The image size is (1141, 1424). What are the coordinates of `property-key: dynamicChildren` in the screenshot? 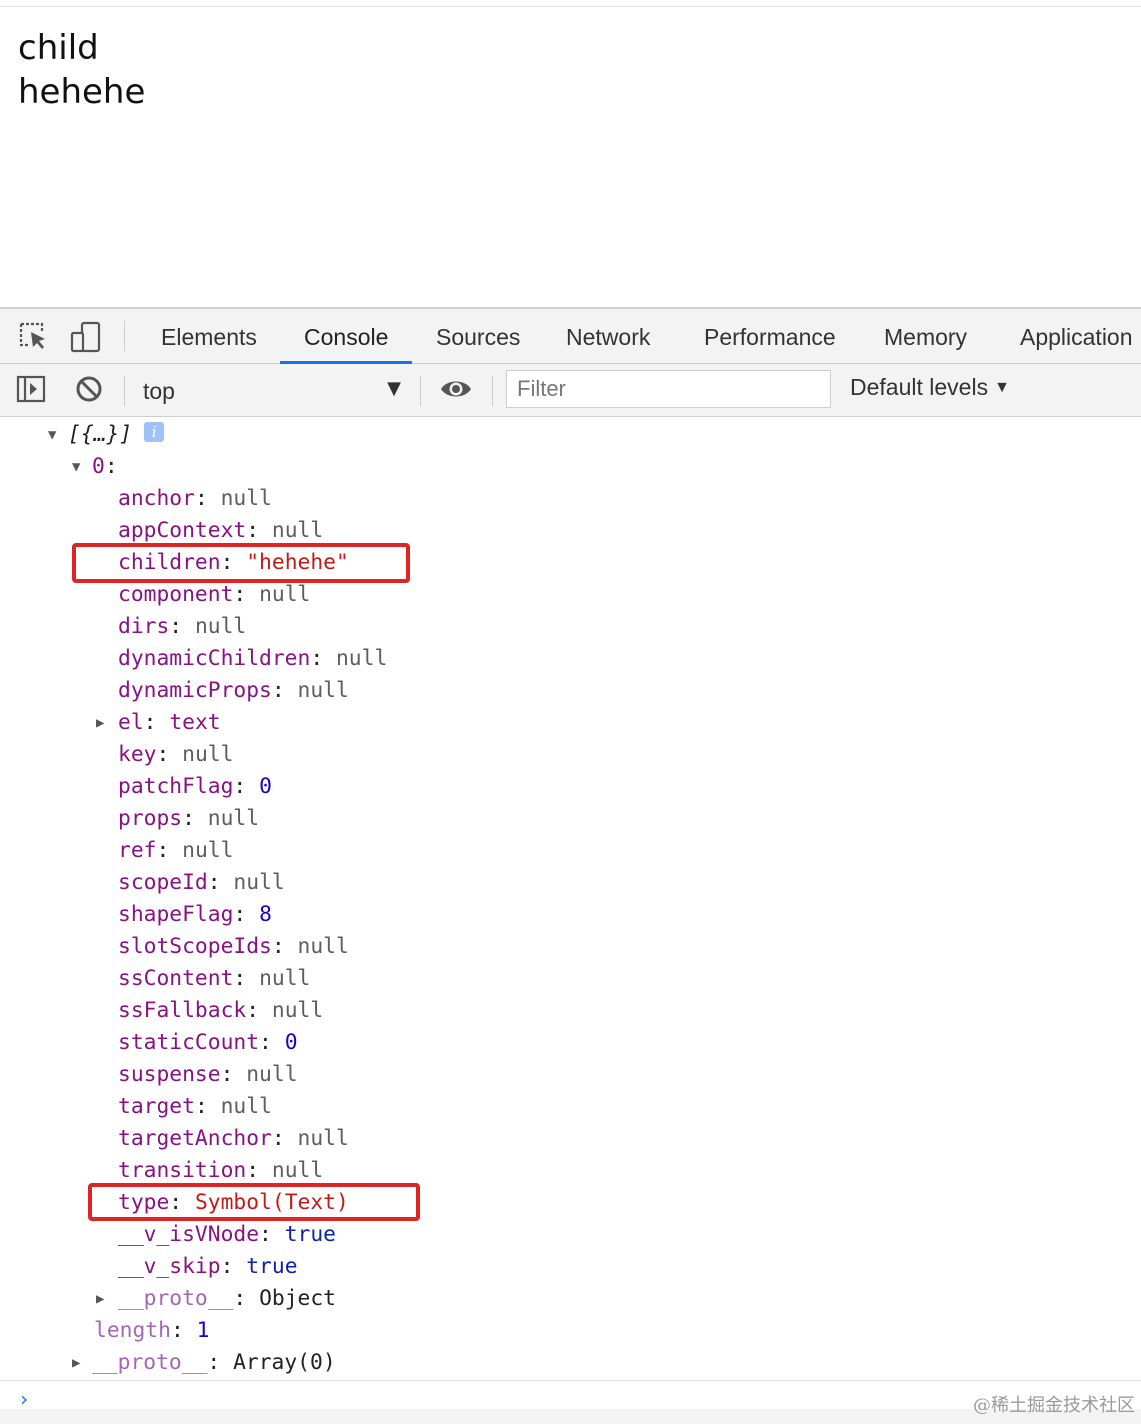 It's located at (214, 658).